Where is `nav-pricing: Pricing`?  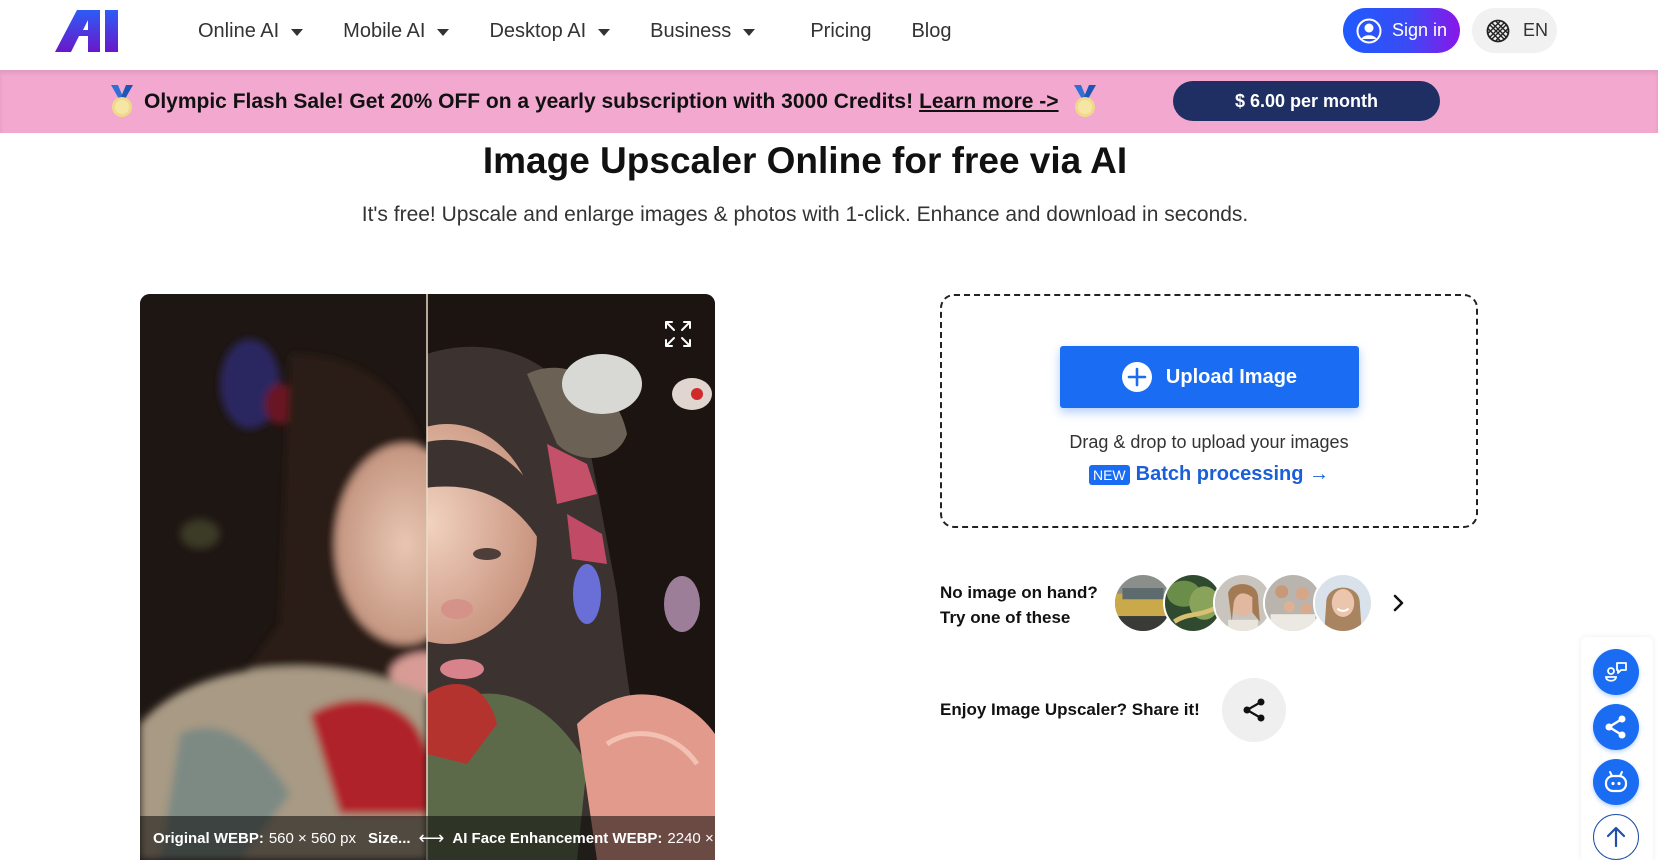
nav-pricing: Pricing is located at coordinates (840, 31).